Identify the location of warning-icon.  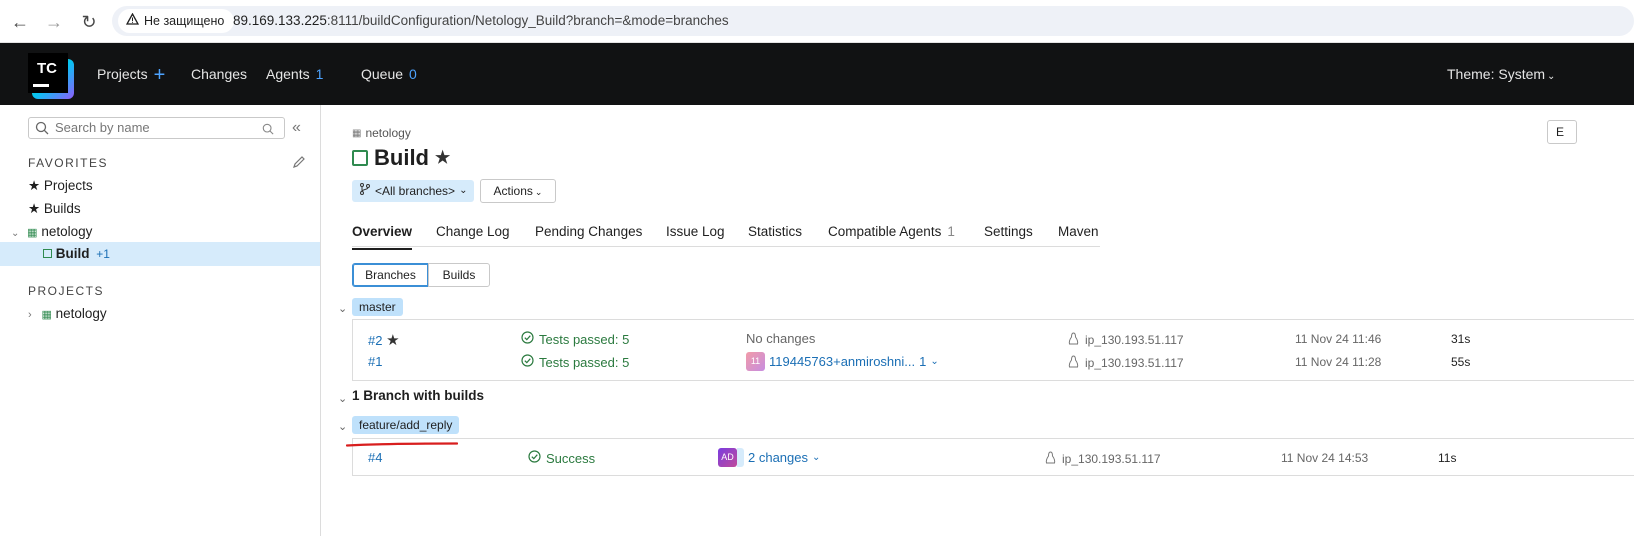
(132, 21).